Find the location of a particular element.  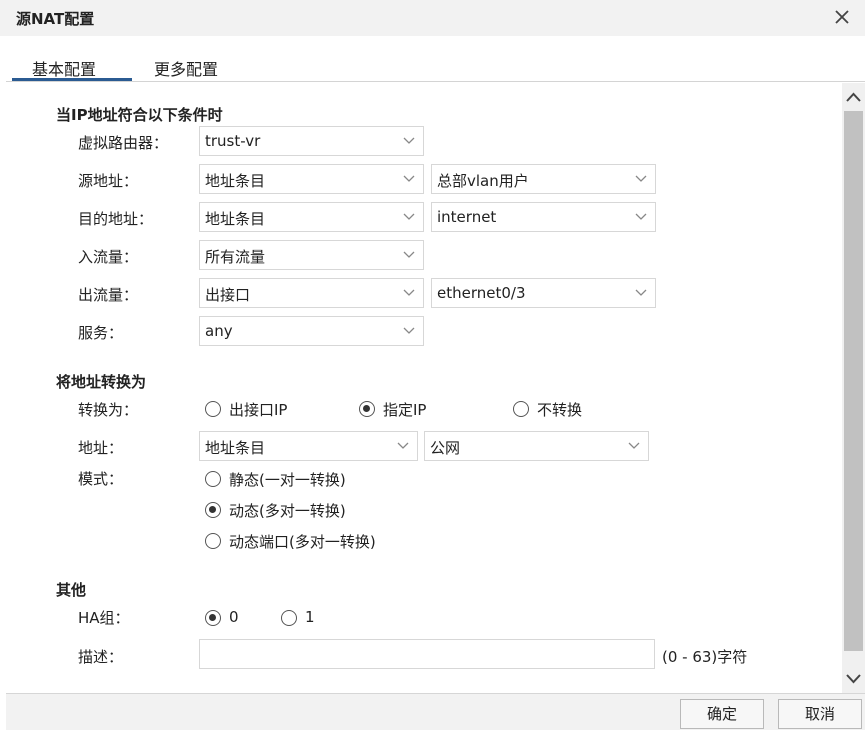

egress-interface-value: ethernet0/3 is located at coordinates (481, 293).